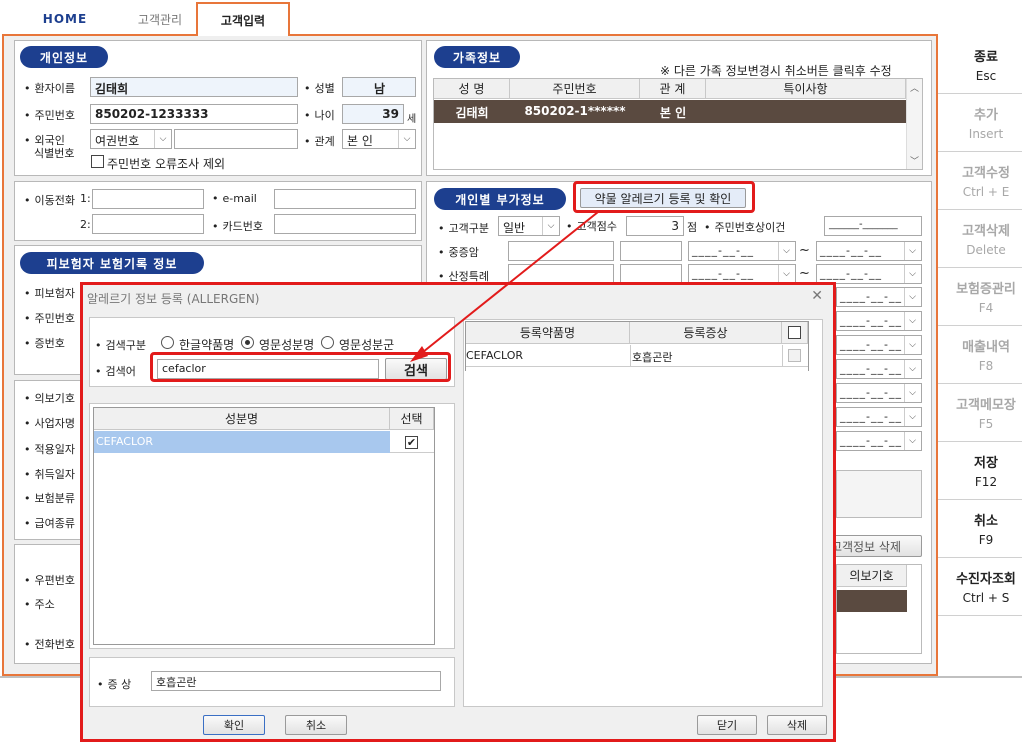 The width and height of the screenshot is (1022, 742). What do you see at coordinates (327, 342) in the screenshot?
I see `radio-eng-group` at bounding box center [327, 342].